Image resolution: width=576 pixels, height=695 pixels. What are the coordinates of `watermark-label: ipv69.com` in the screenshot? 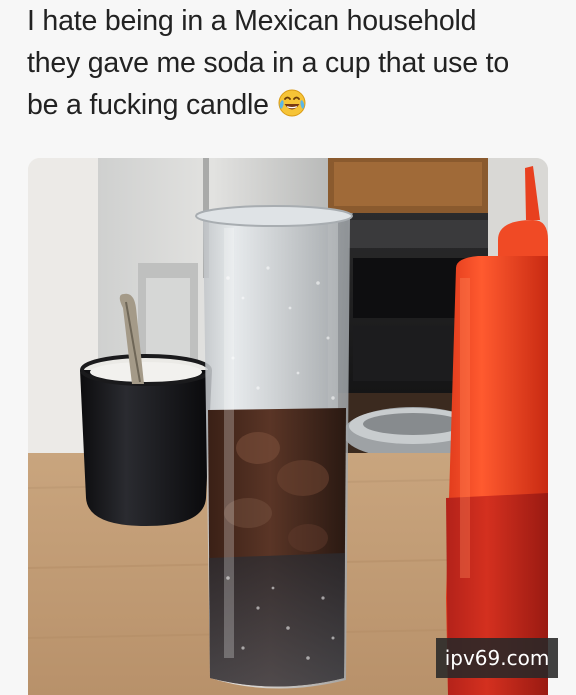 It's located at (497, 658).